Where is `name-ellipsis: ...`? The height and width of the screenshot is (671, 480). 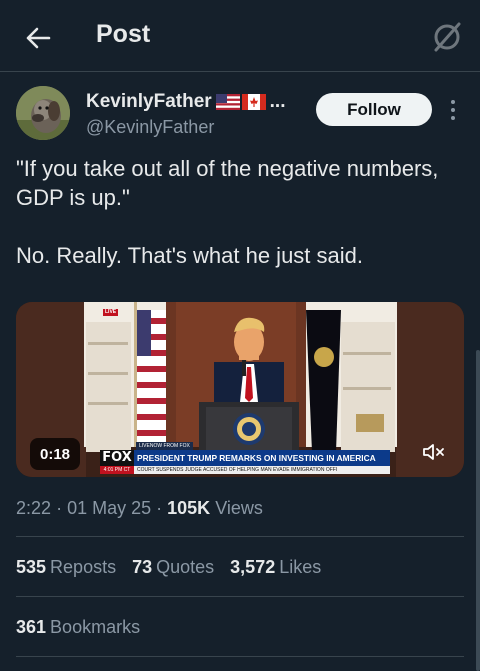
name-ellipsis: ... is located at coordinates (277, 101).